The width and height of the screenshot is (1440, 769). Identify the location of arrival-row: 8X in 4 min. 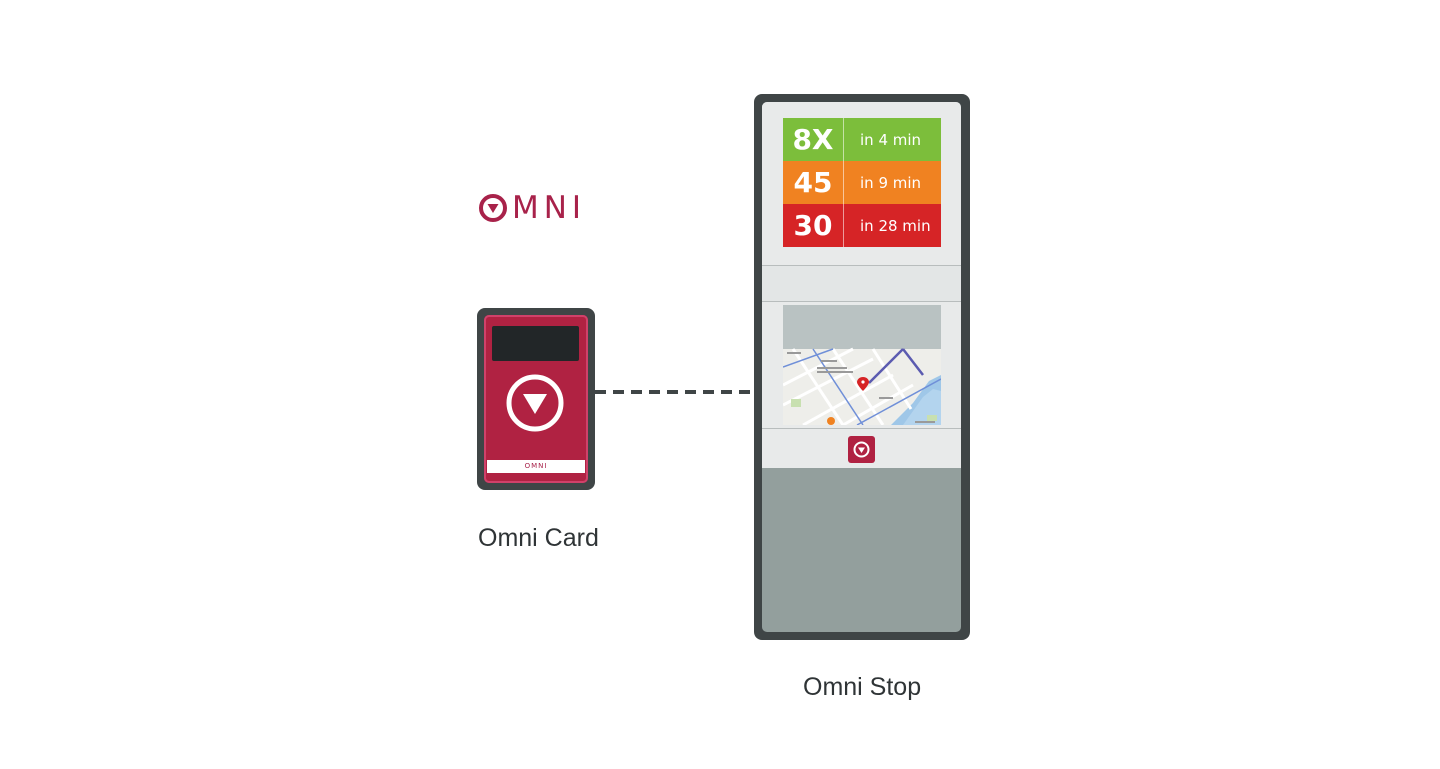
(862, 139).